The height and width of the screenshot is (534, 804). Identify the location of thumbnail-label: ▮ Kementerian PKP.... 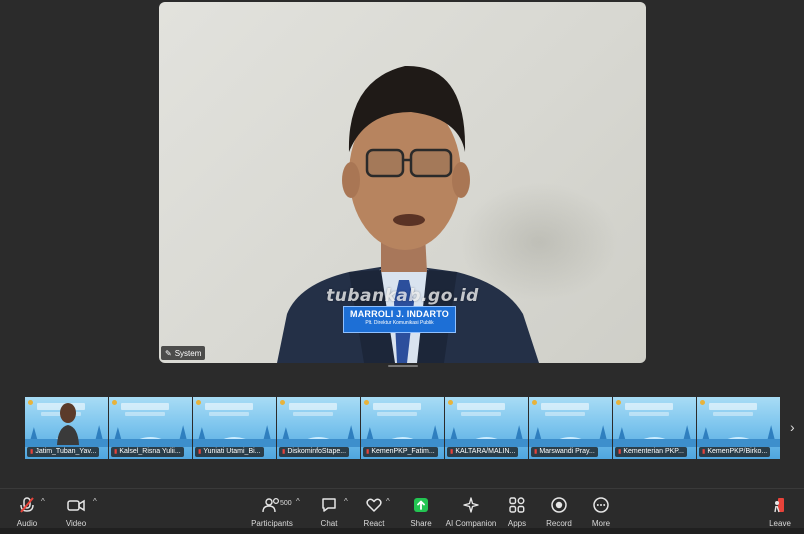
(651, 452).